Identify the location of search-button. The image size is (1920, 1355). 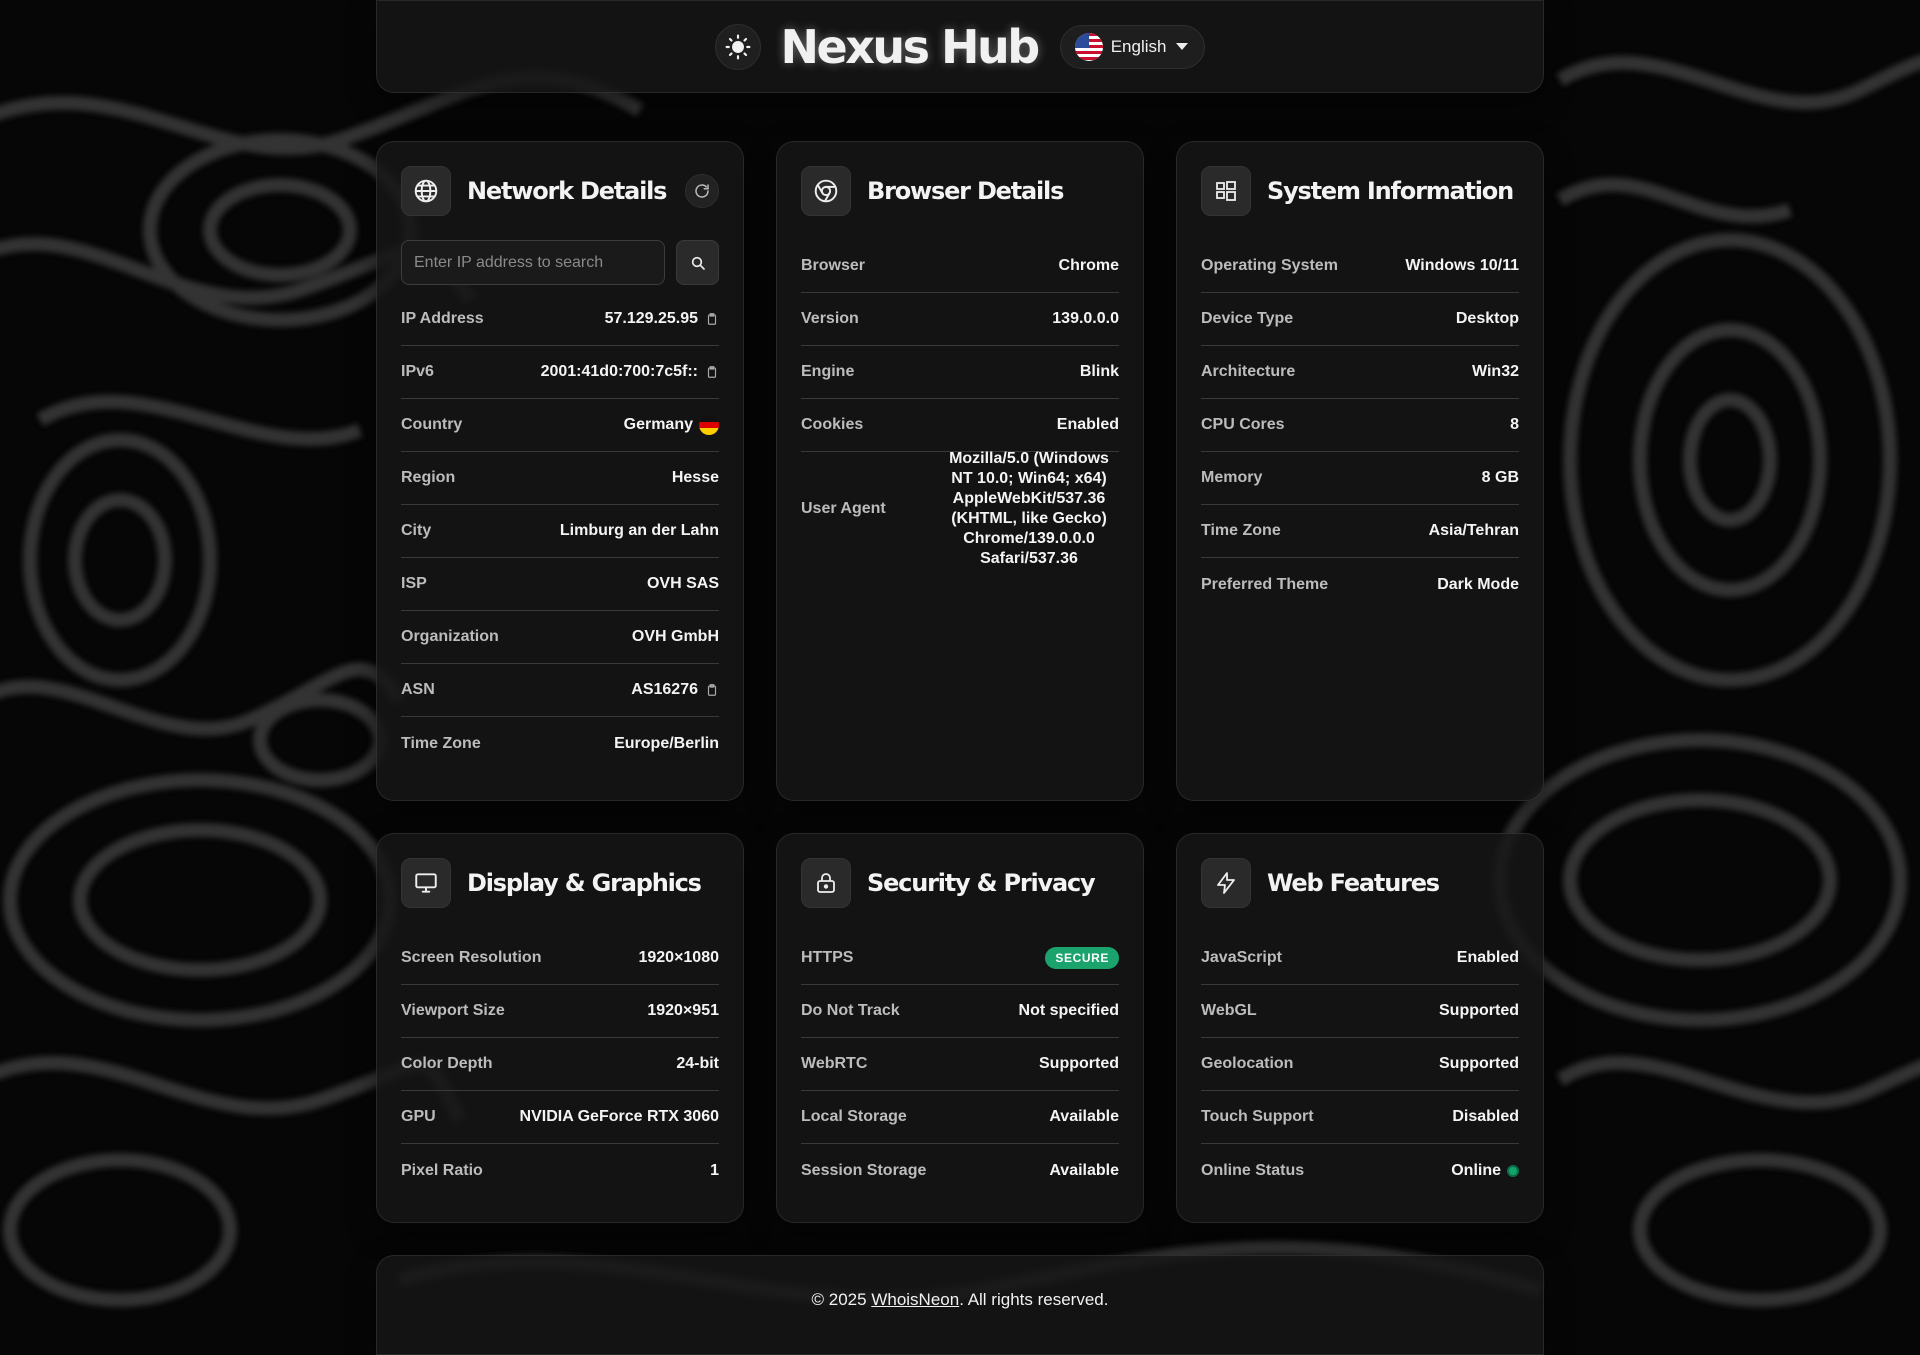
(697, 262).